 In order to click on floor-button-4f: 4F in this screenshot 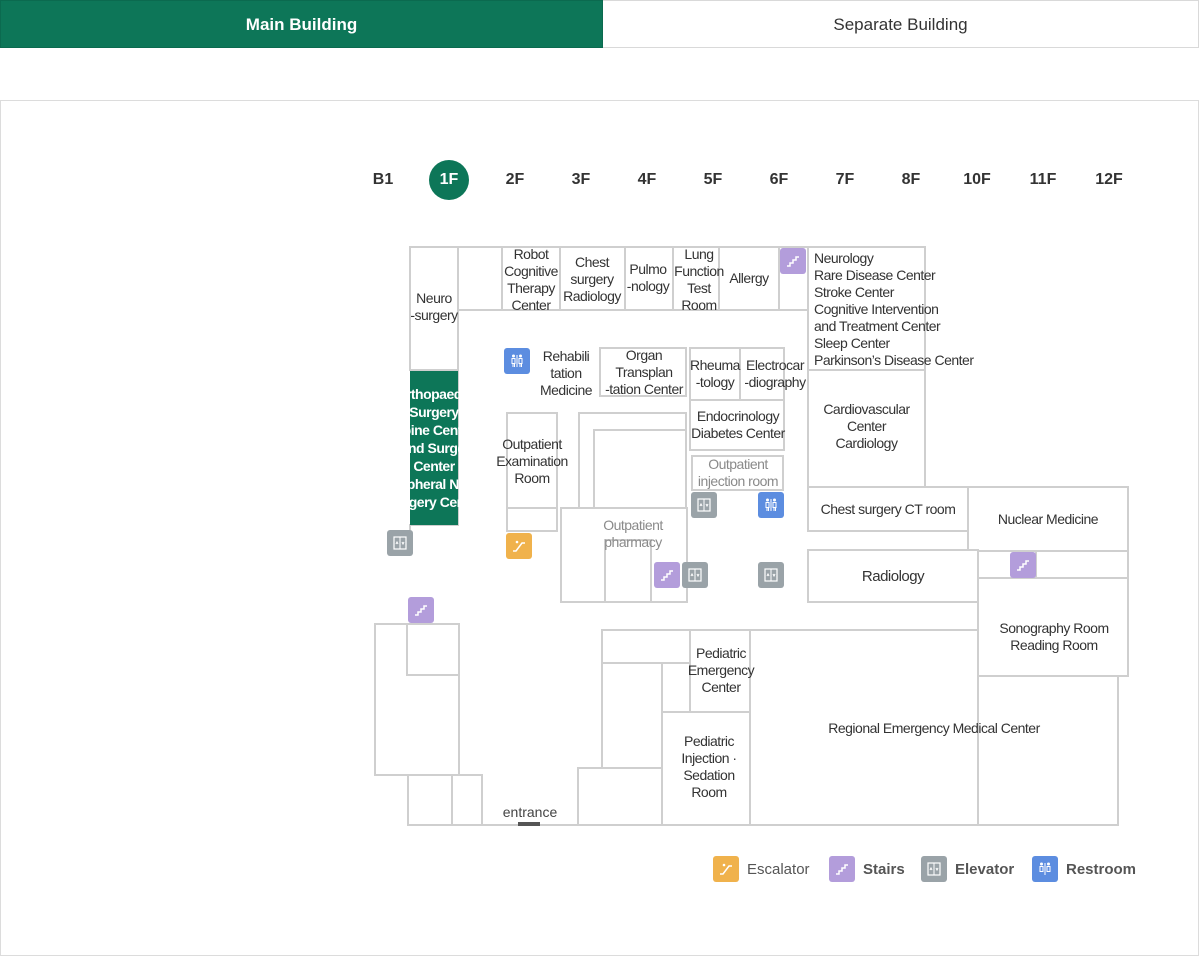, I will do `click(647, 180)`.